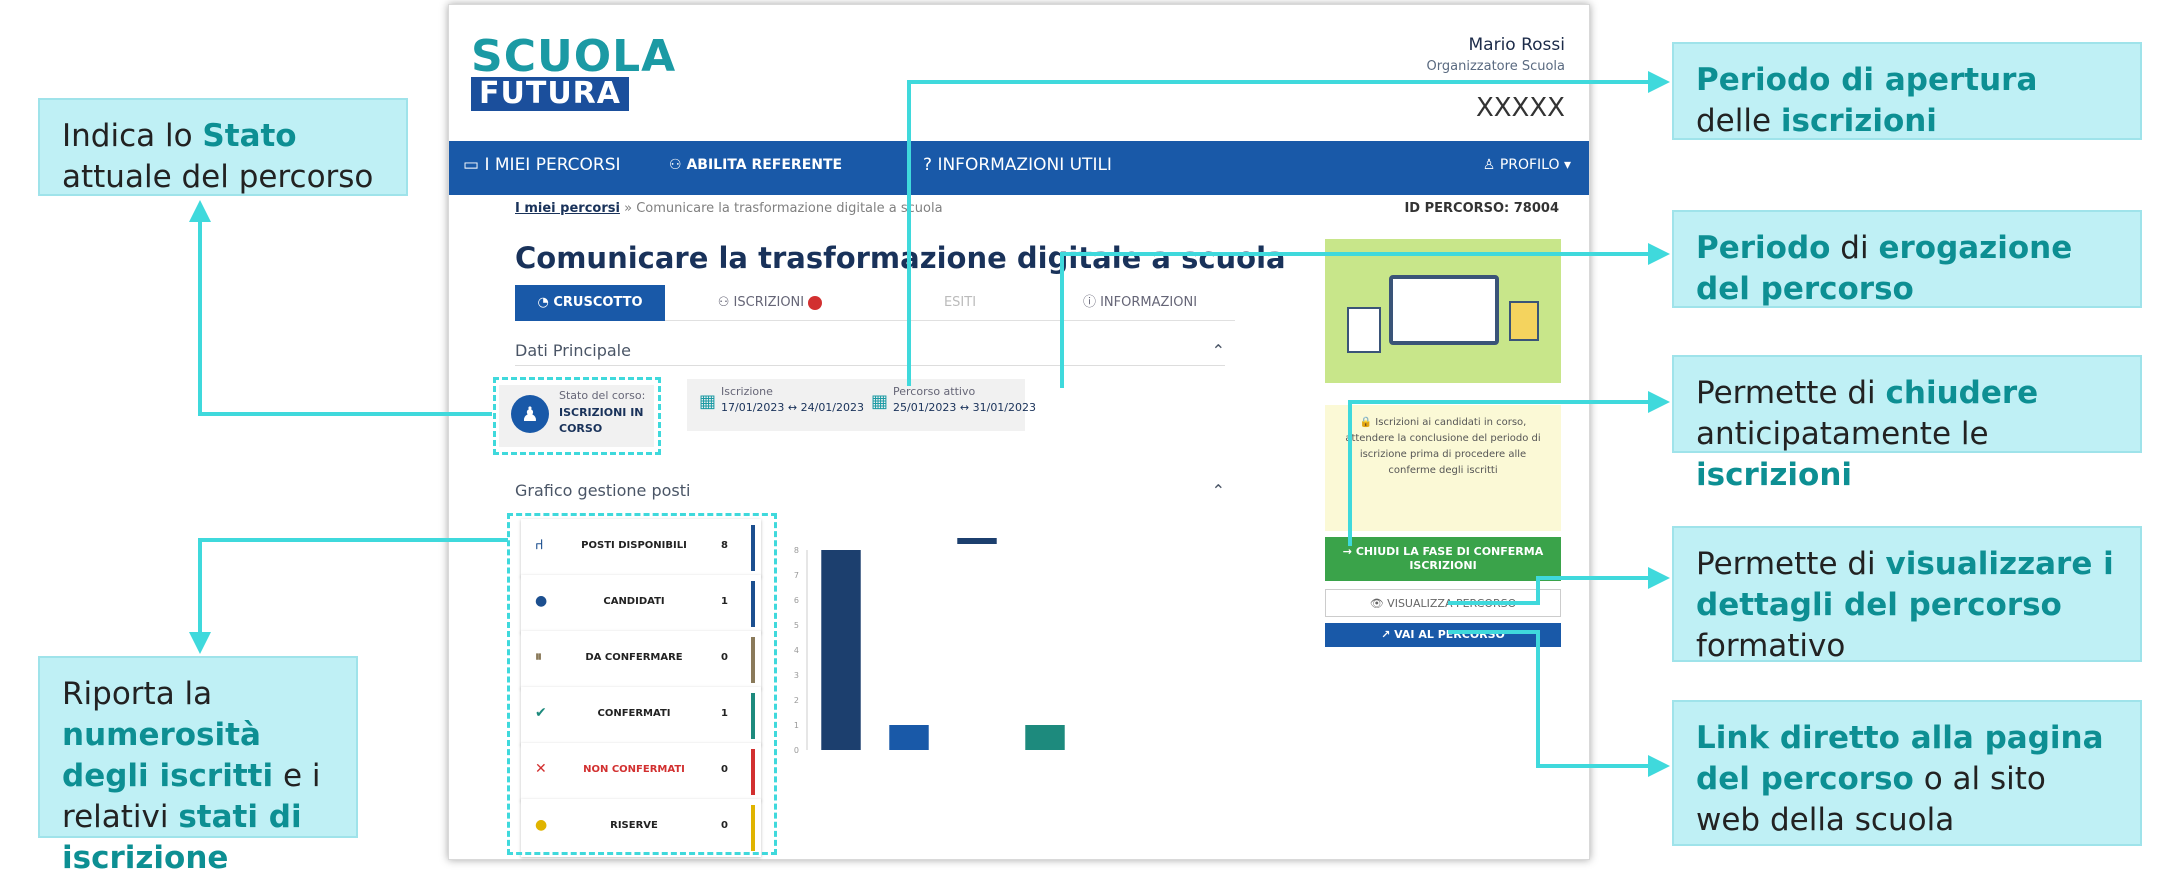  I want to click on chart-y-tick: 7, so click(796, 575).